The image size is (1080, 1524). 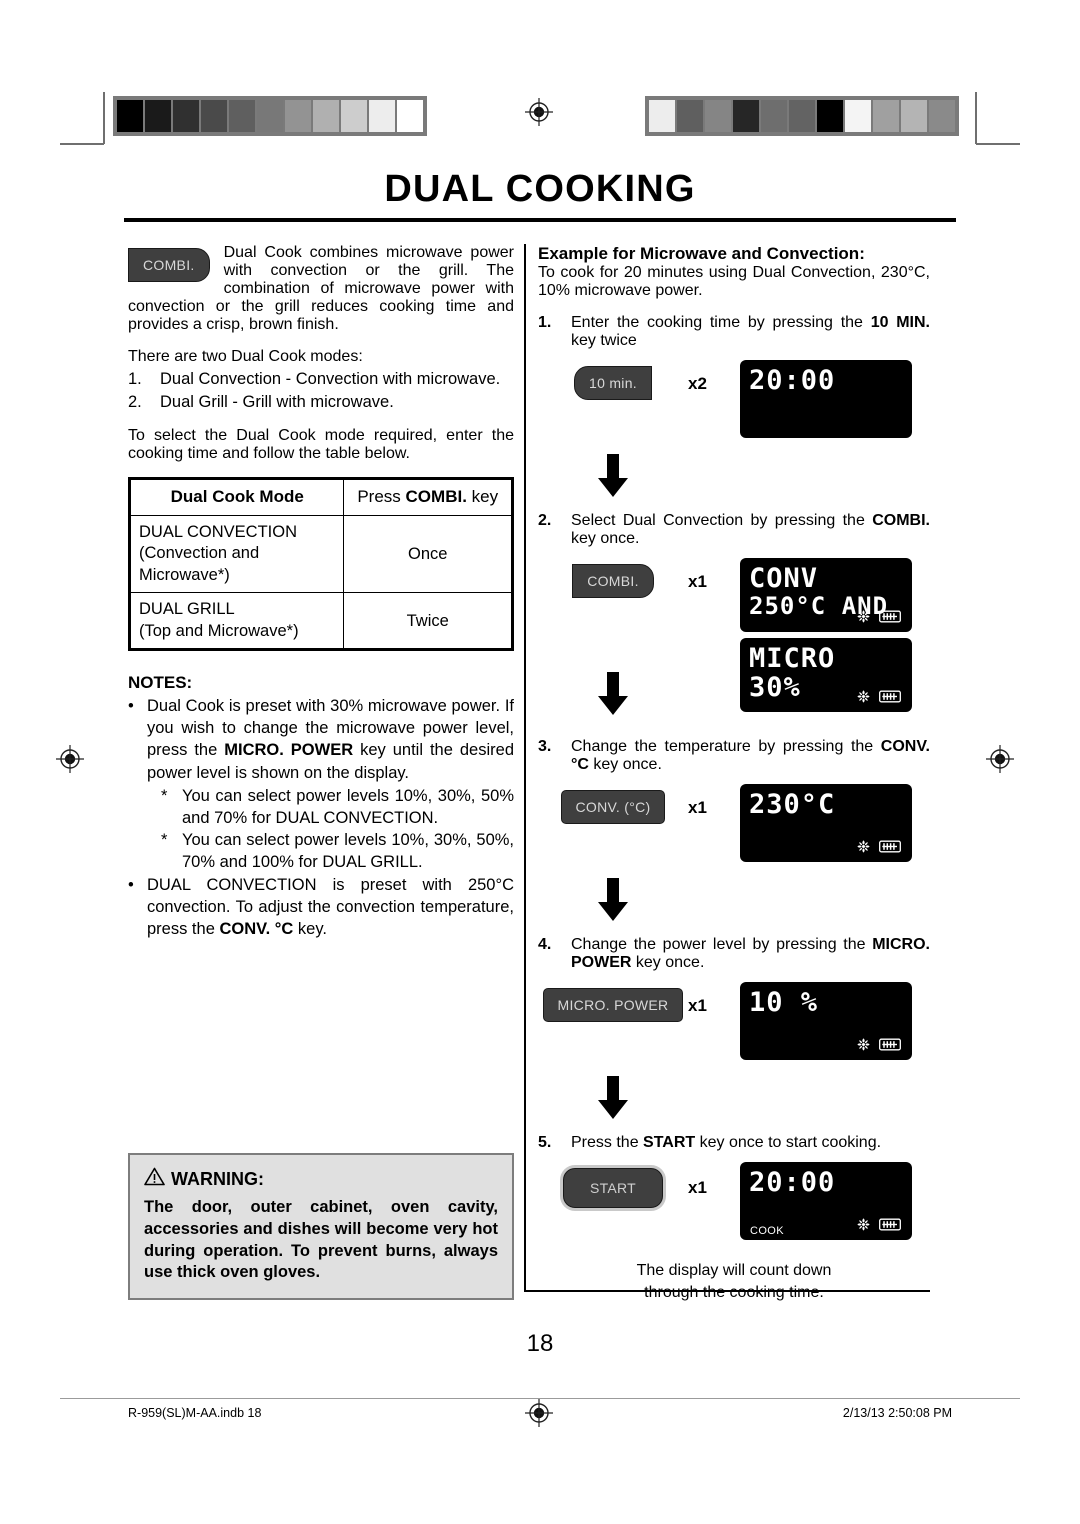 I want to click on footer-timestamp: 2/13/13 2:50:08 PM, so click(x=897, y=1413).